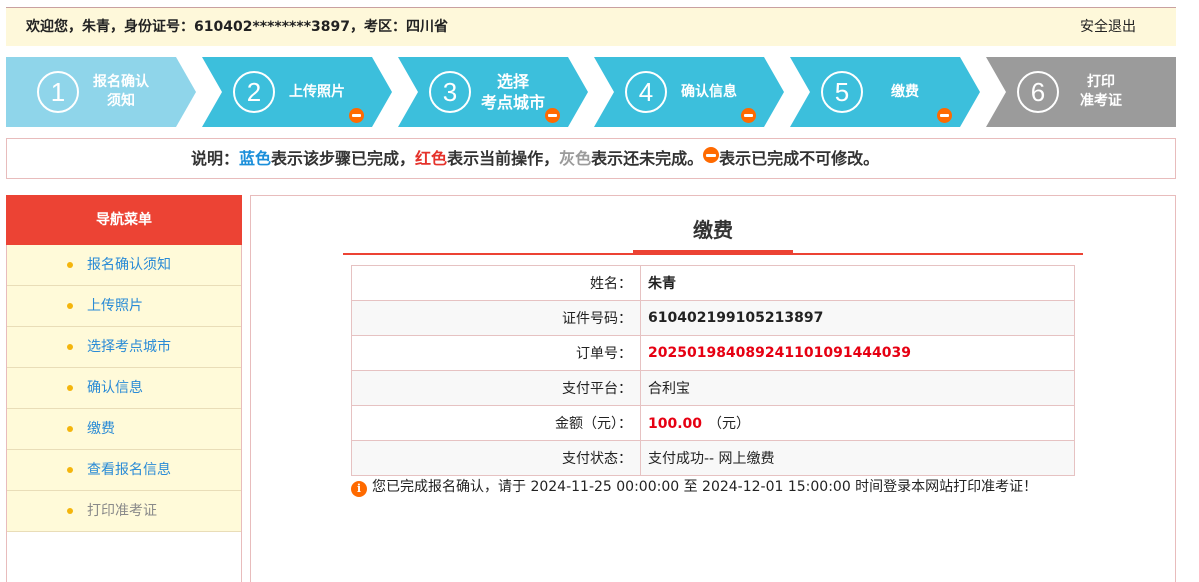  I want to click on sidebar-item-print-admit-card: 打印准考证, so click(124, 511).